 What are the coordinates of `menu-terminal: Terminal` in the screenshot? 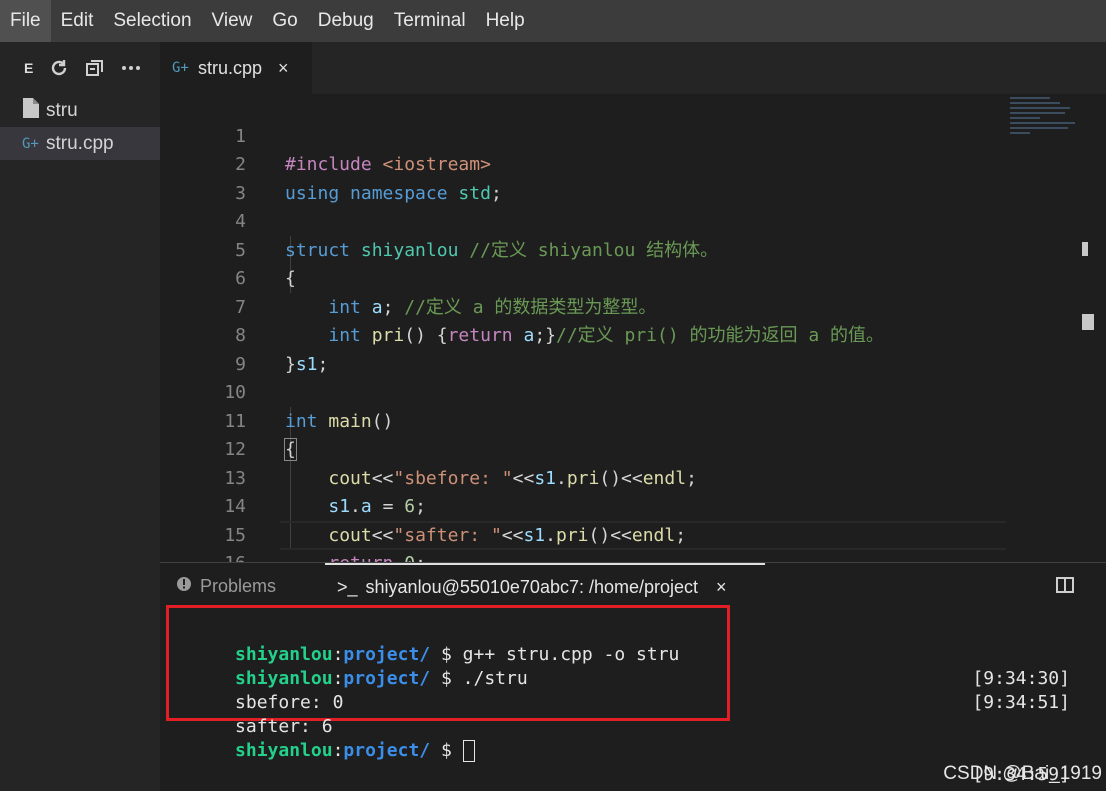 It's located at (430, 21).